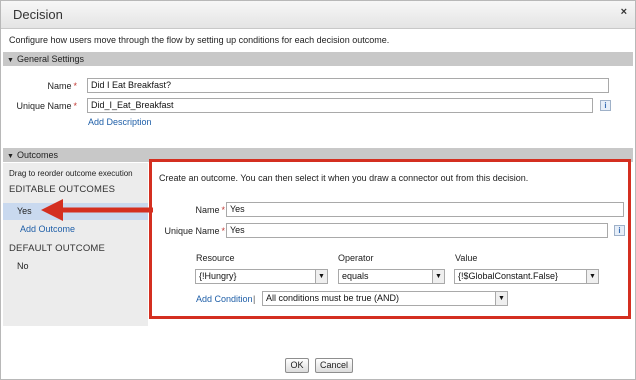 This screenshot has height=380, width=636. I want to click on condition-logic-value: All conditions must be true (AND), so click(333, 298).